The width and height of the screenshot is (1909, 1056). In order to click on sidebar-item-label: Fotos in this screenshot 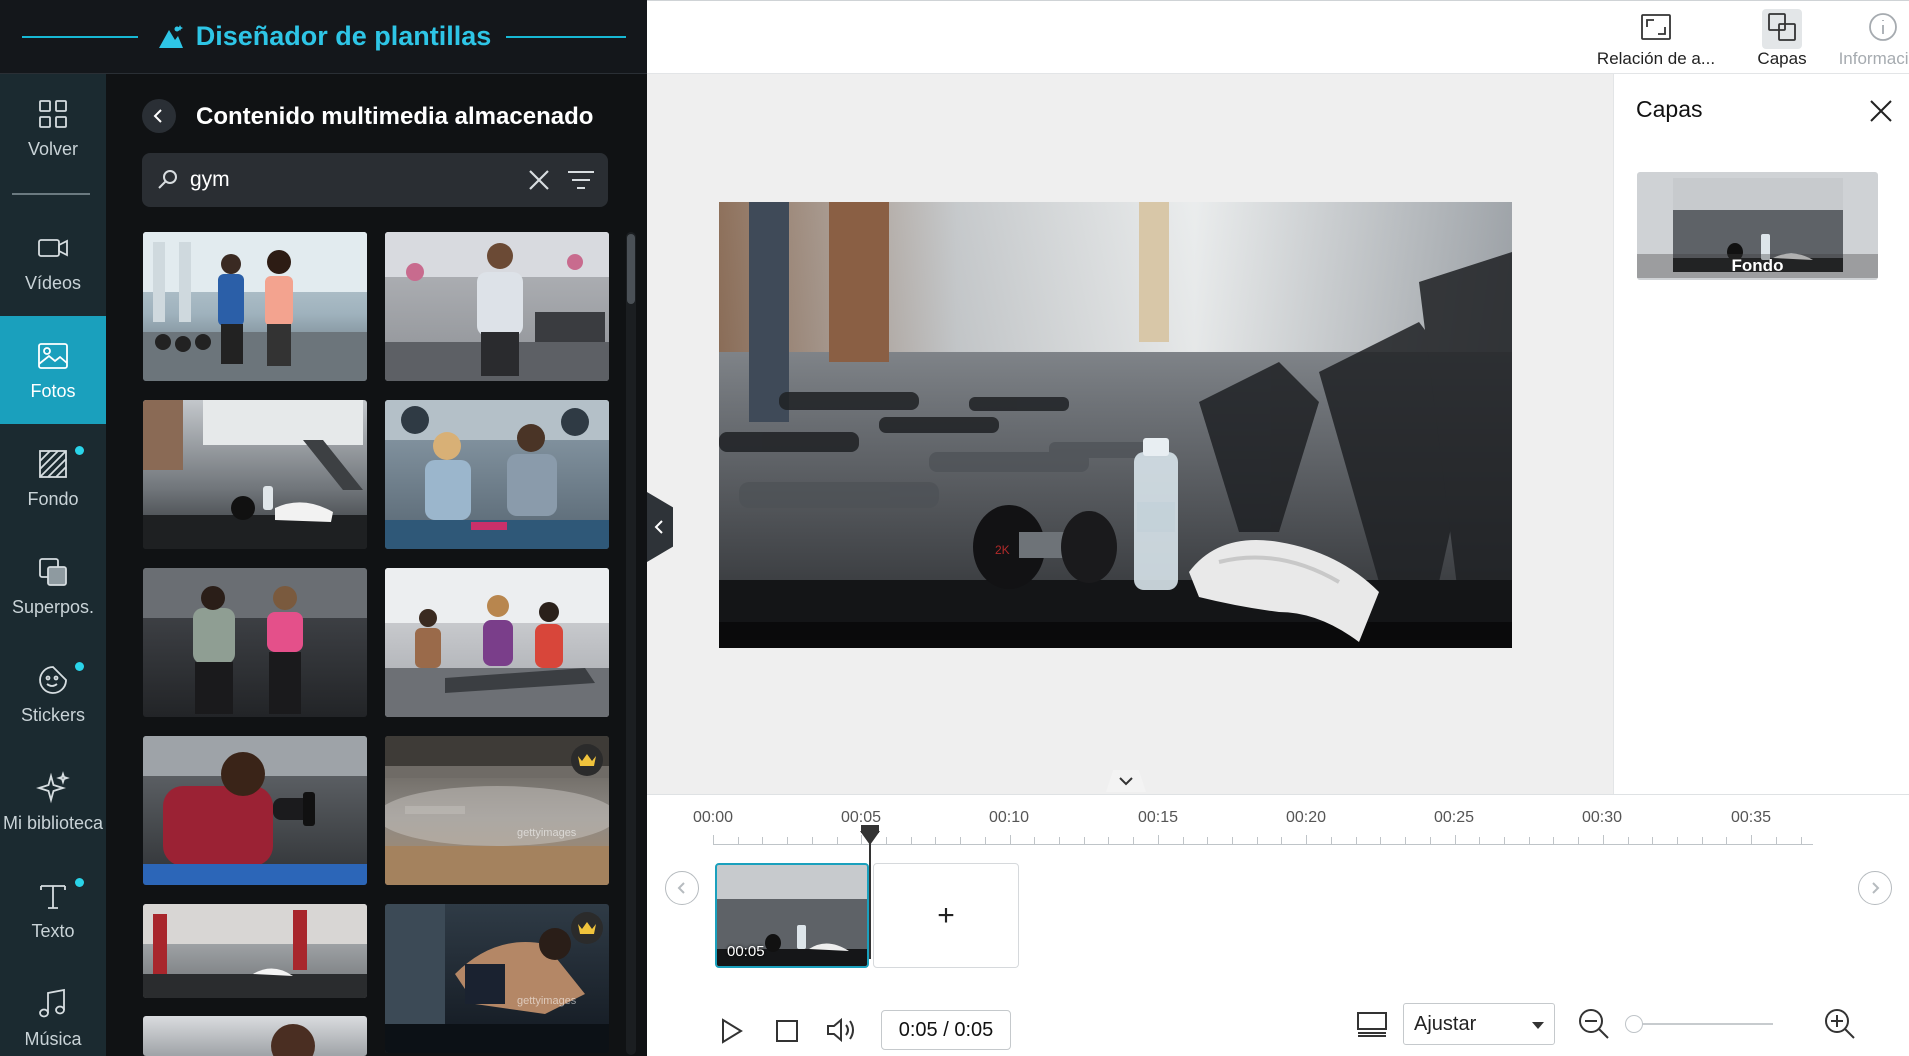, I will do `click(53, 390)`.